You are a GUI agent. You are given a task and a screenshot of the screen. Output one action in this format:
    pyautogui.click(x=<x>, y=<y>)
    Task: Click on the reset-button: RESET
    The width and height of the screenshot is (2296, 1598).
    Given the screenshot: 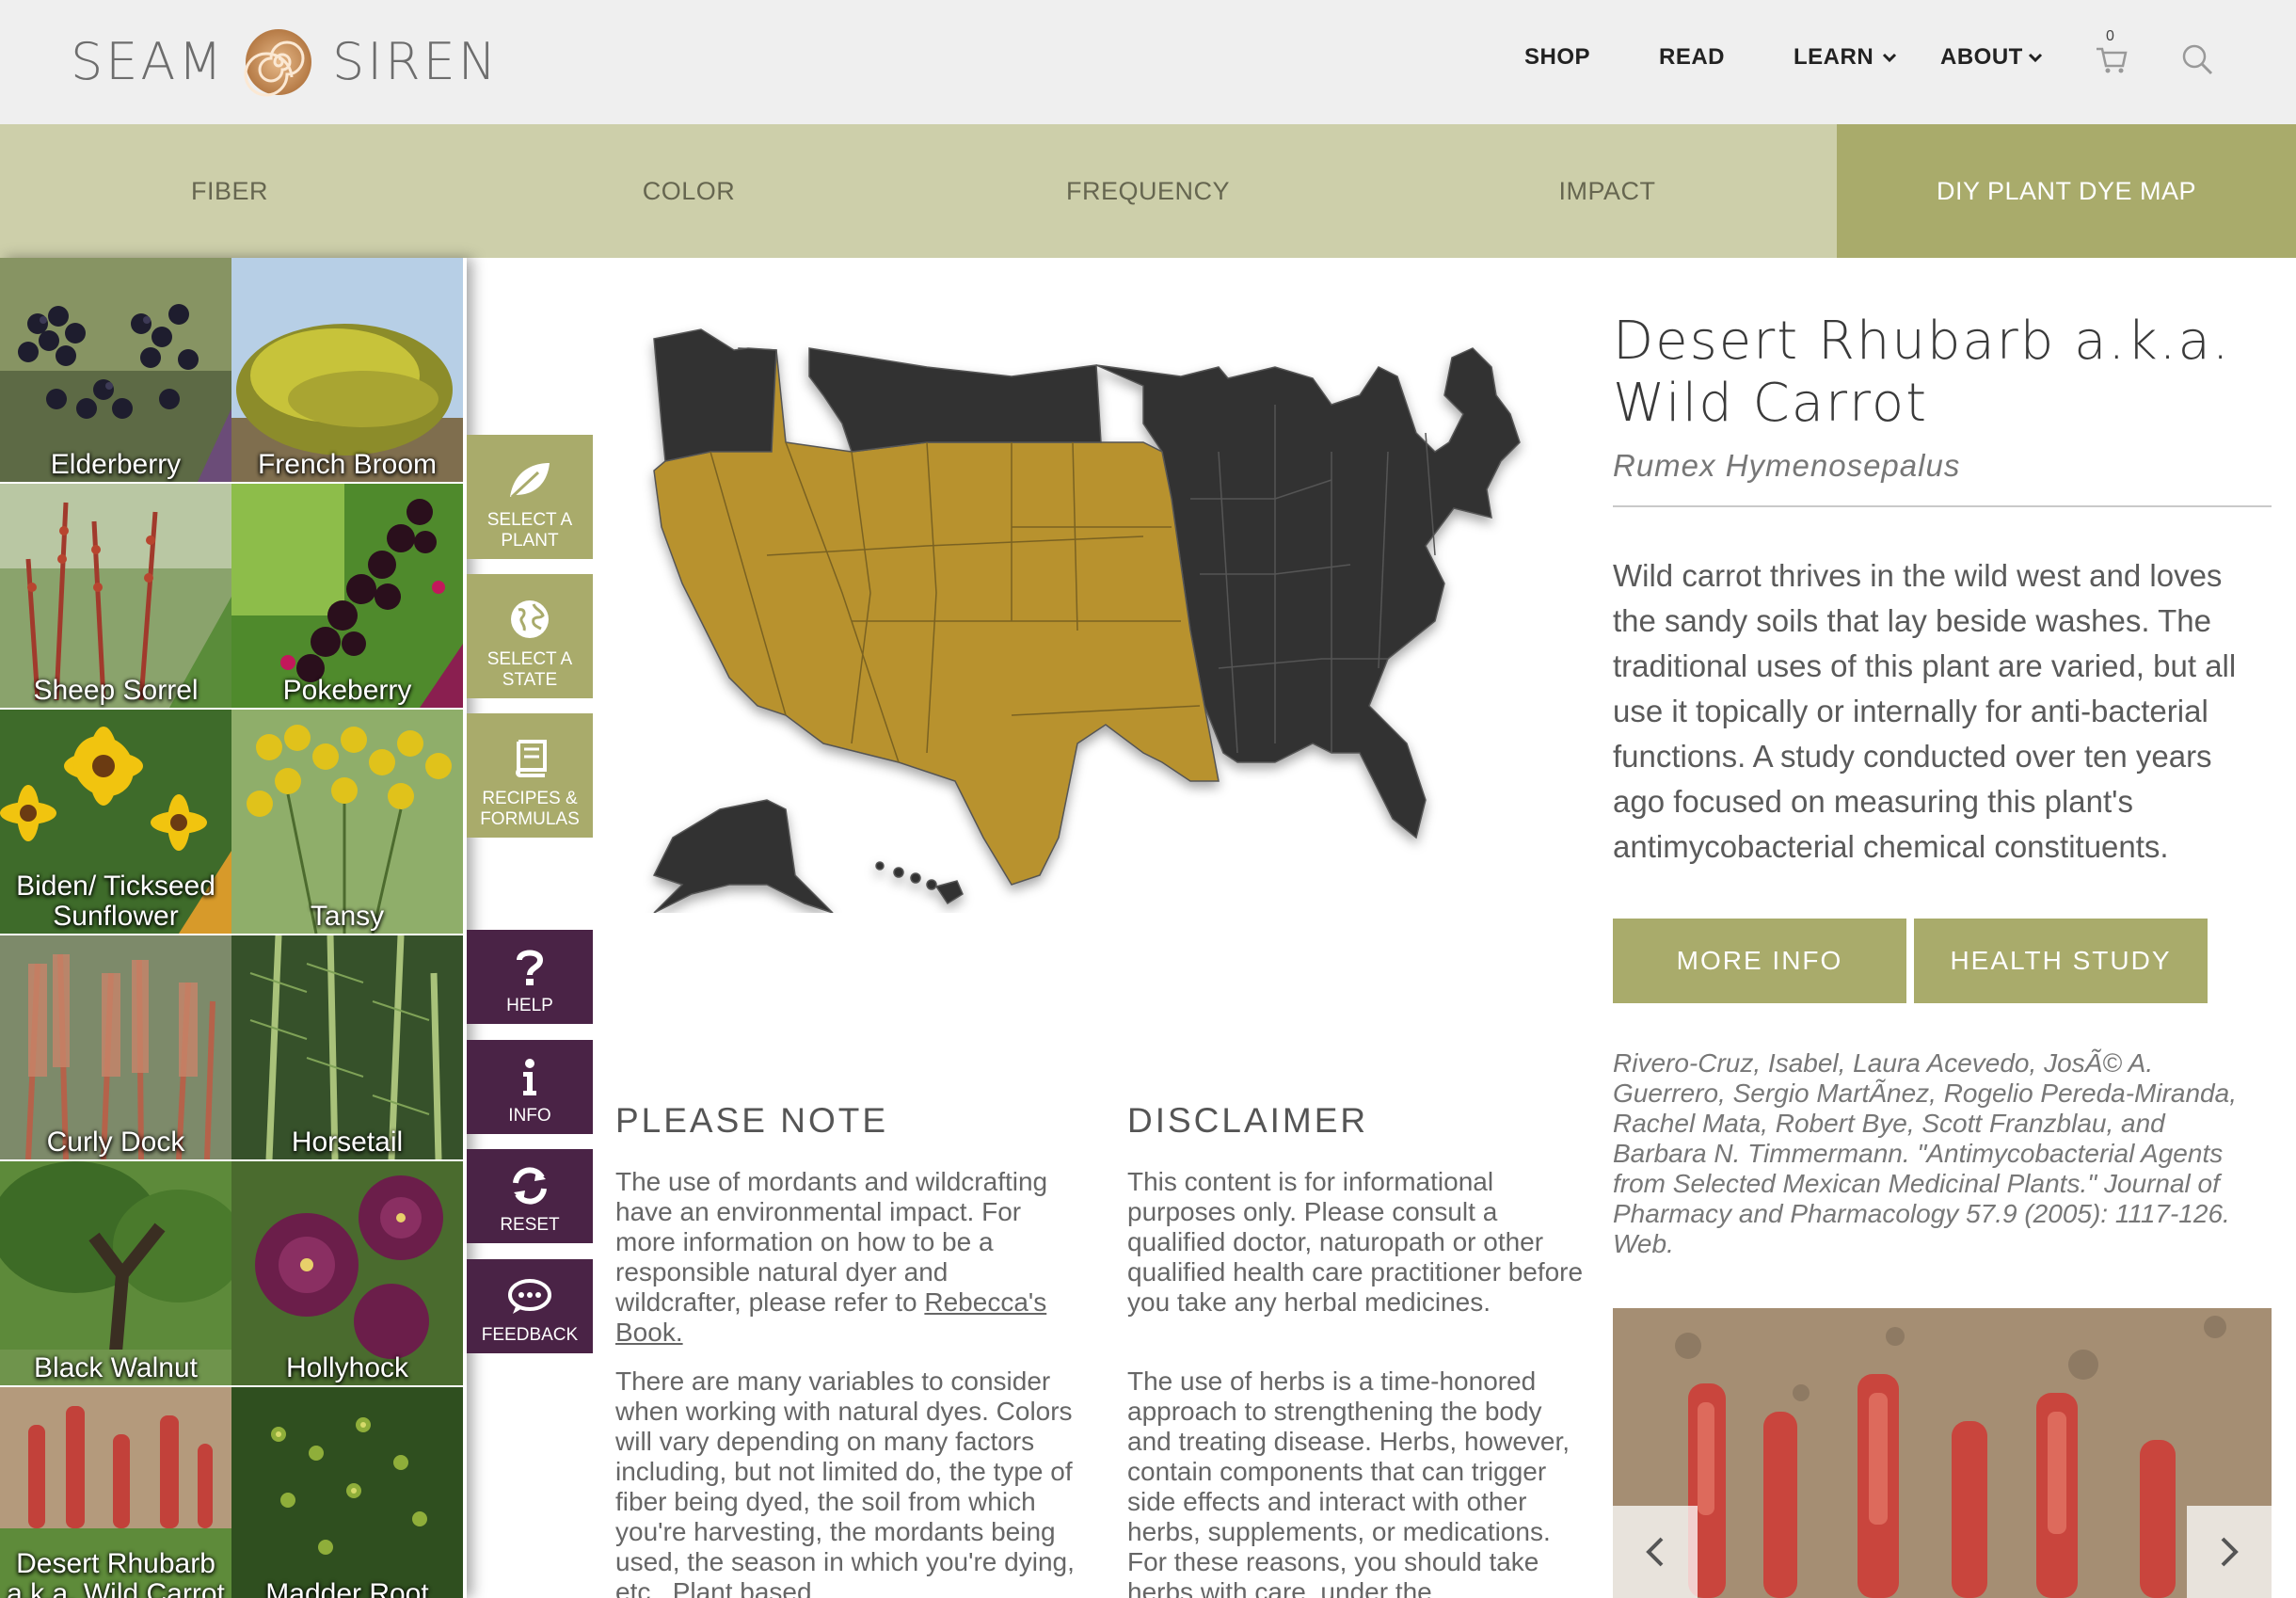 What is the action you would take?
    pyautogui.click(x=530, y=1196)
    